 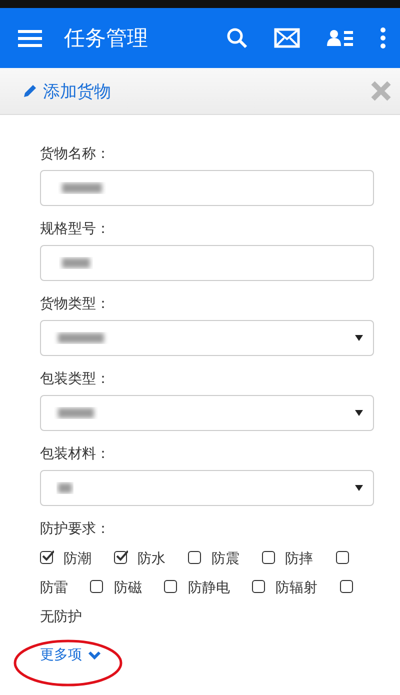 What do you see at coordinates (128, 588) in the screenshot?
I see `checkbox-label: 防磁` at bounding box center [128, 588].